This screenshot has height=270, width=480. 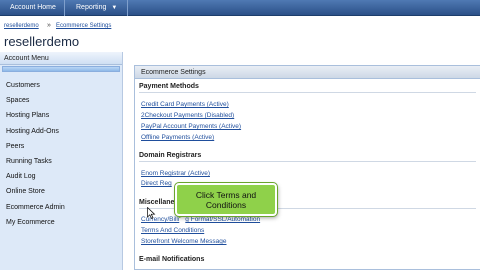 What do you see at coordinates (61, 146) in the screenshot?
I see `sidebar-item-peers: Peers` at bounding box center [61, 146].